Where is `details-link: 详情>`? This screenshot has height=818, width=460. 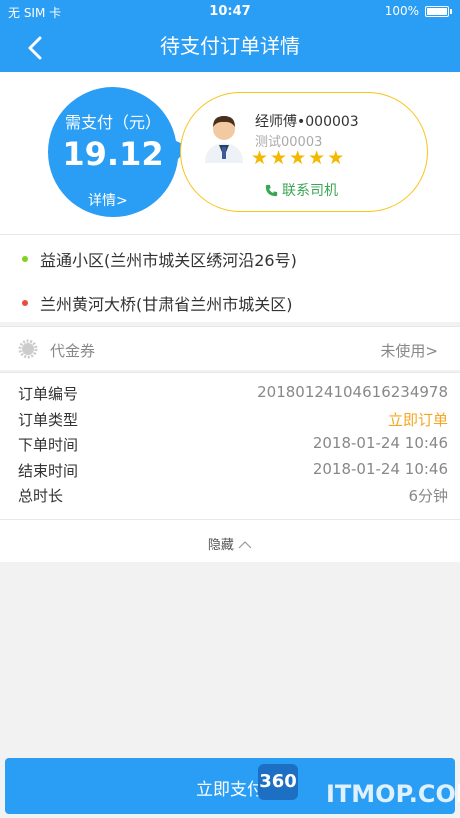 details-link: 详情> is located at coordinates (108, 200).